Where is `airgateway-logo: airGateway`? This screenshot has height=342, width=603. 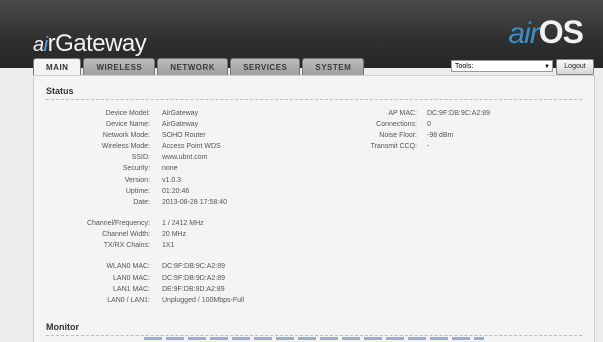
airgateway-logo: airGateway is located at coordinates (90, 43).